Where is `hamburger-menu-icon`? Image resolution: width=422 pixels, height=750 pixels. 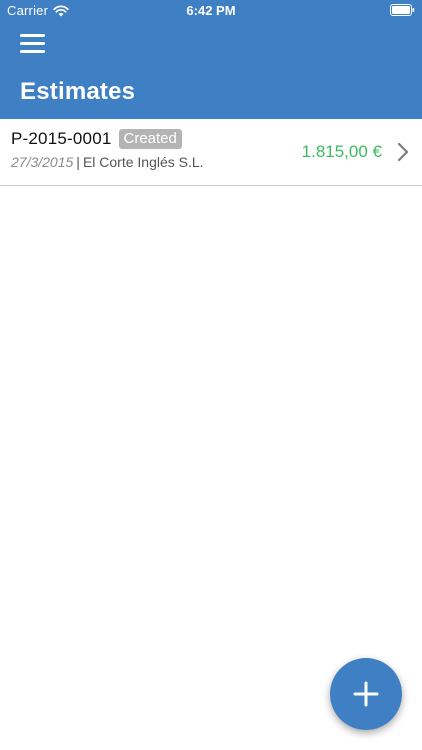 hamburger-menu-icon is located at coordinates (32, 43).